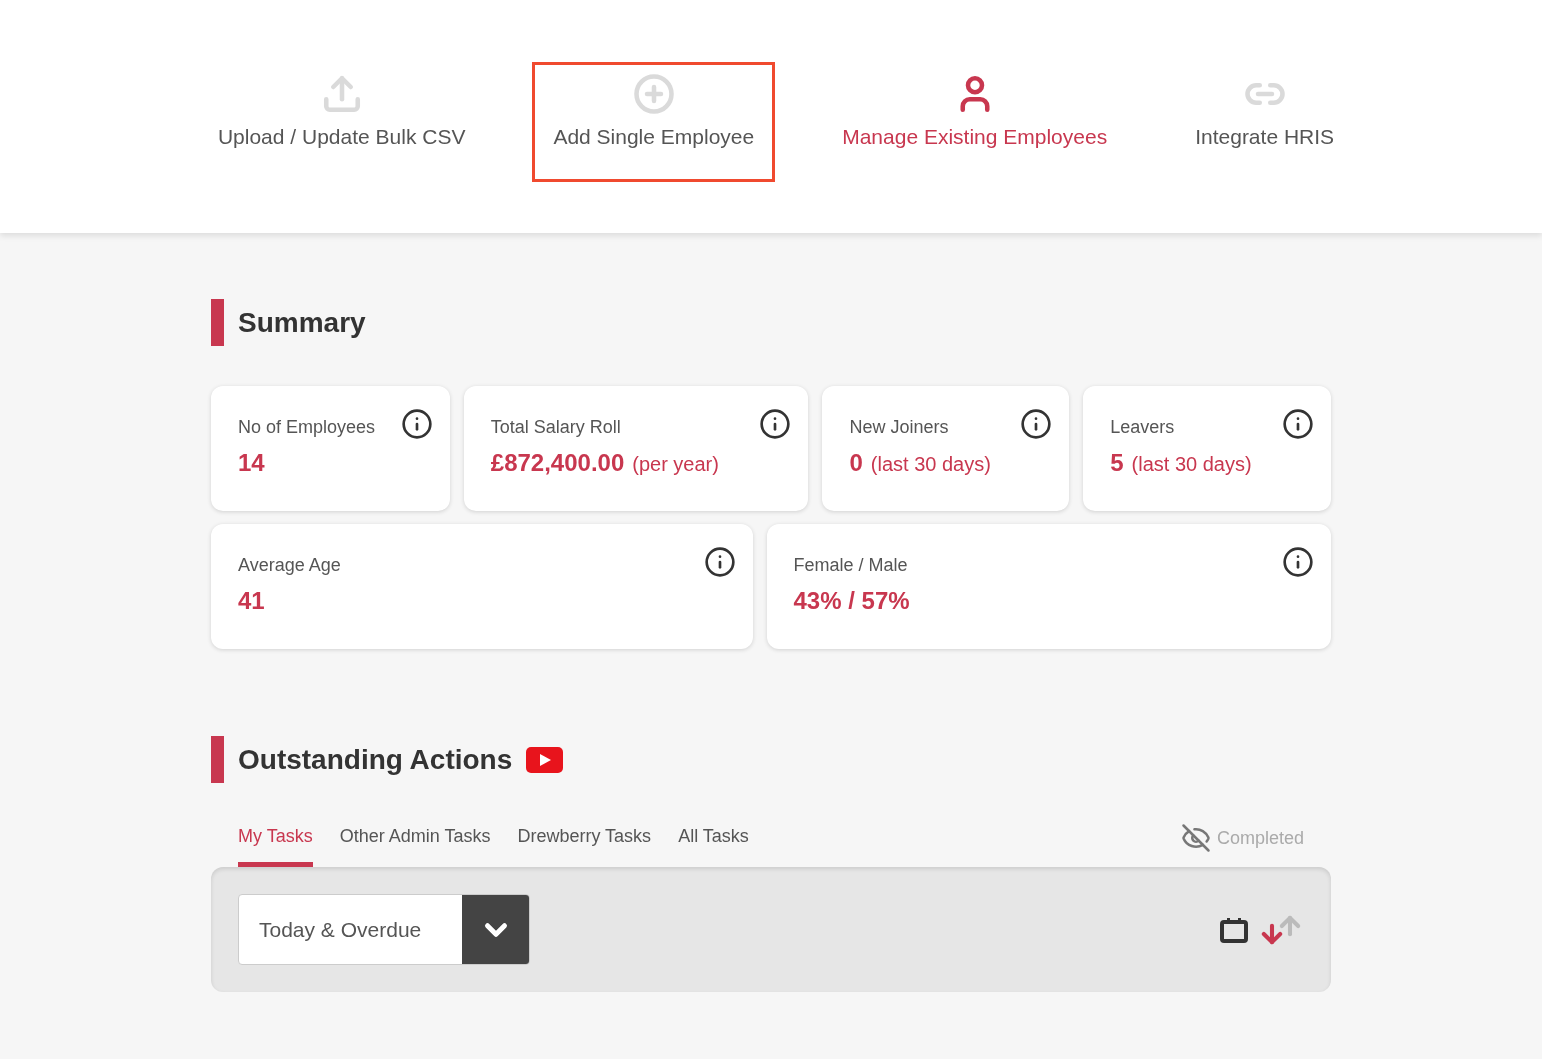  I want to click on card-suffix: (per year), so click(675, 464).